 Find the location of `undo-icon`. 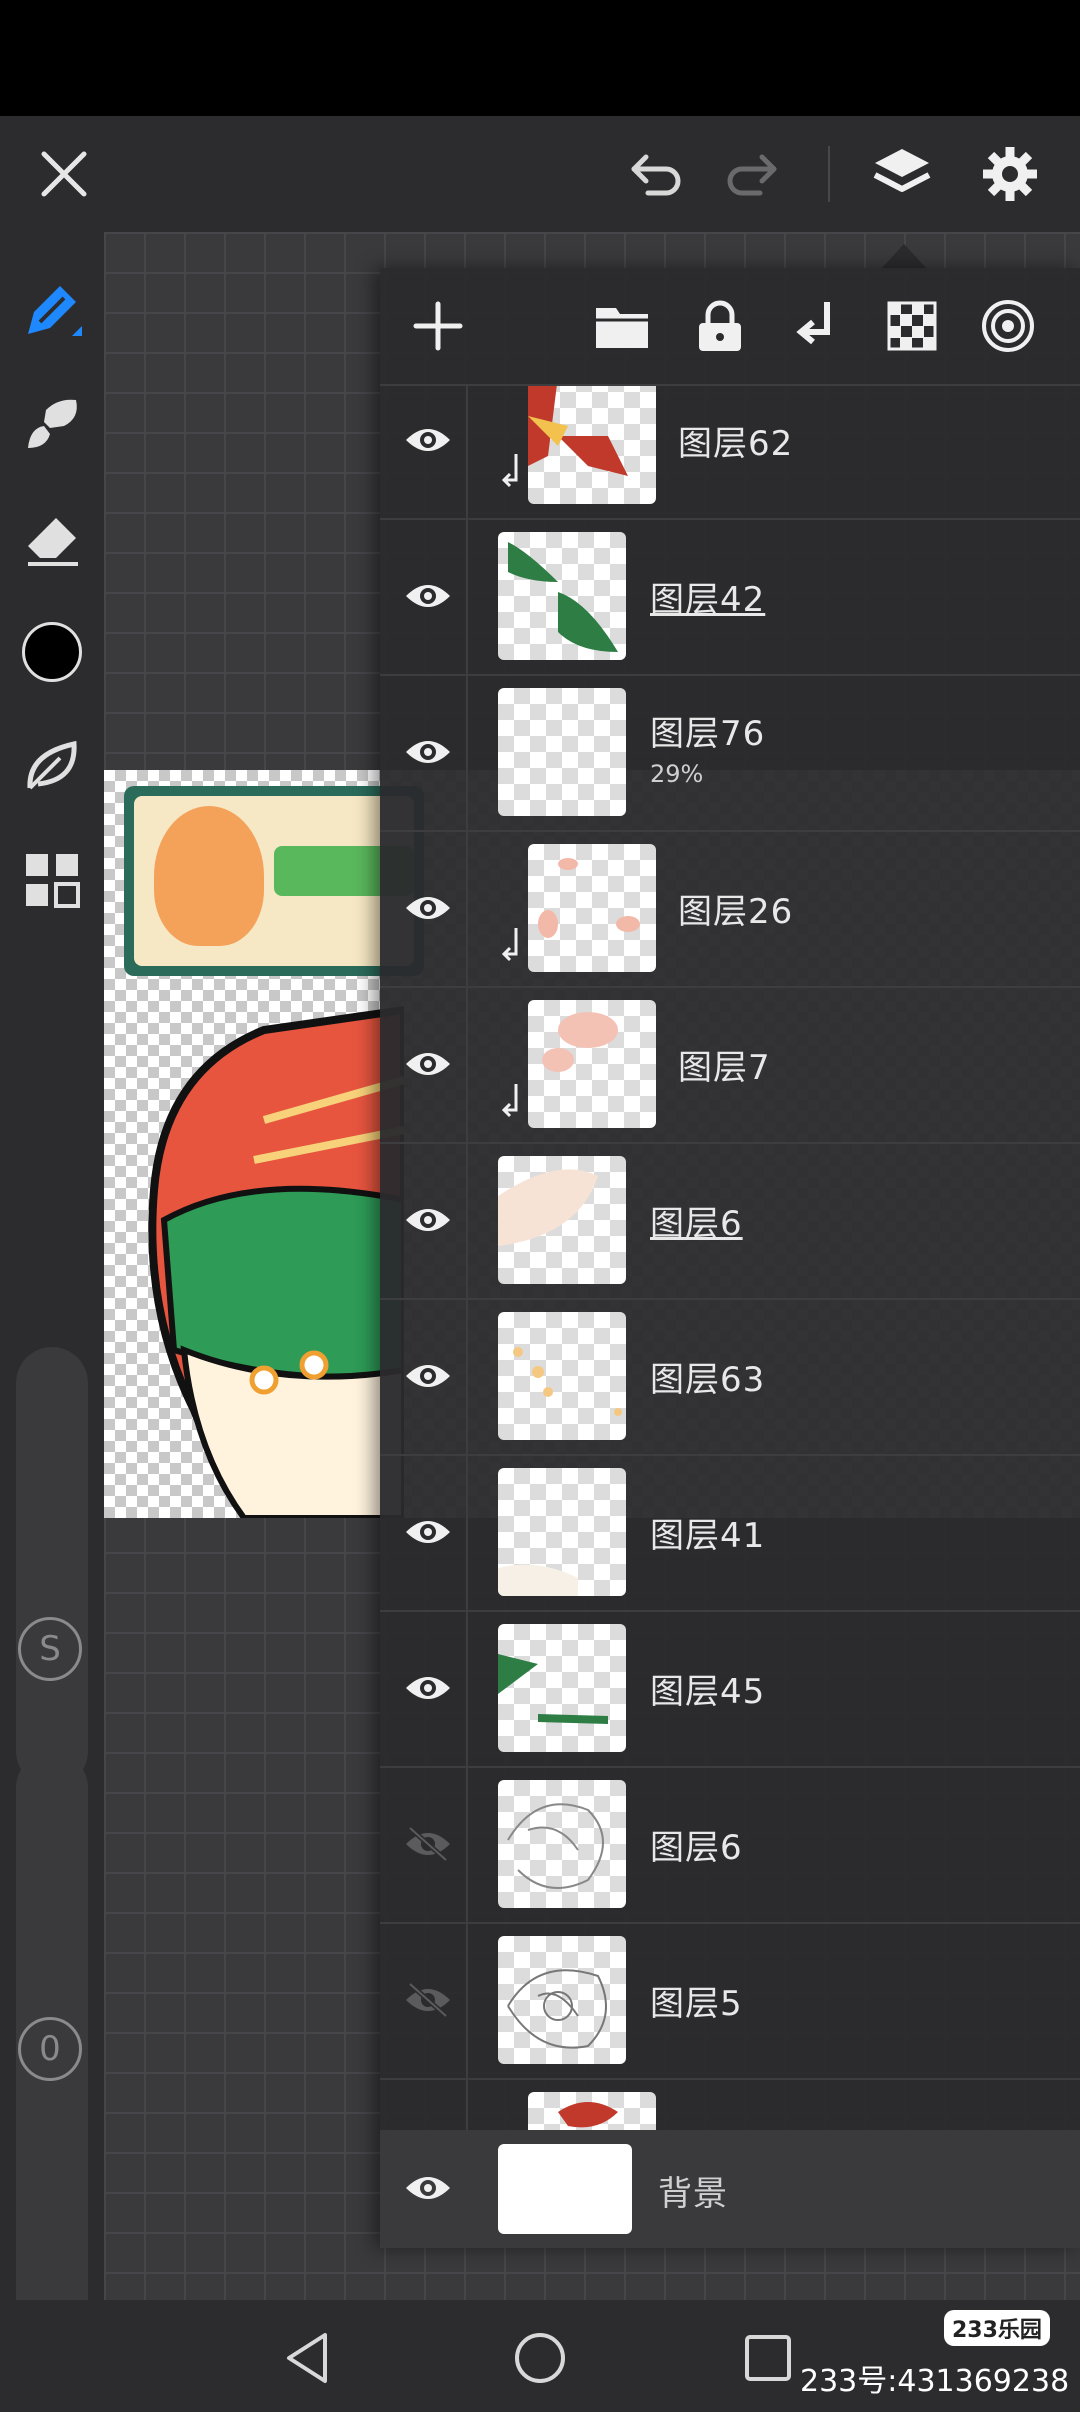

undo-icon is located at coordinates (656, 174).